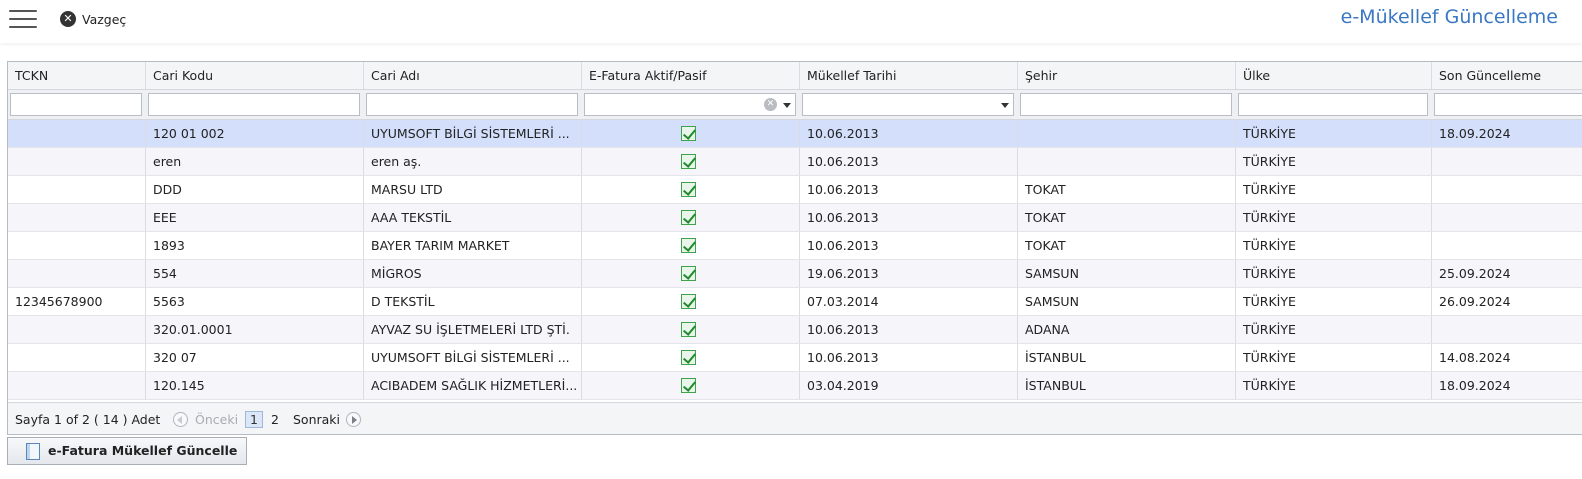 The width and height of the screenshot is (1582, 479). What do you see at coordinates (1127, 75) in the screenshot?
I see `column-header-sehir: Şehir` at bounding box center [1127, 75].